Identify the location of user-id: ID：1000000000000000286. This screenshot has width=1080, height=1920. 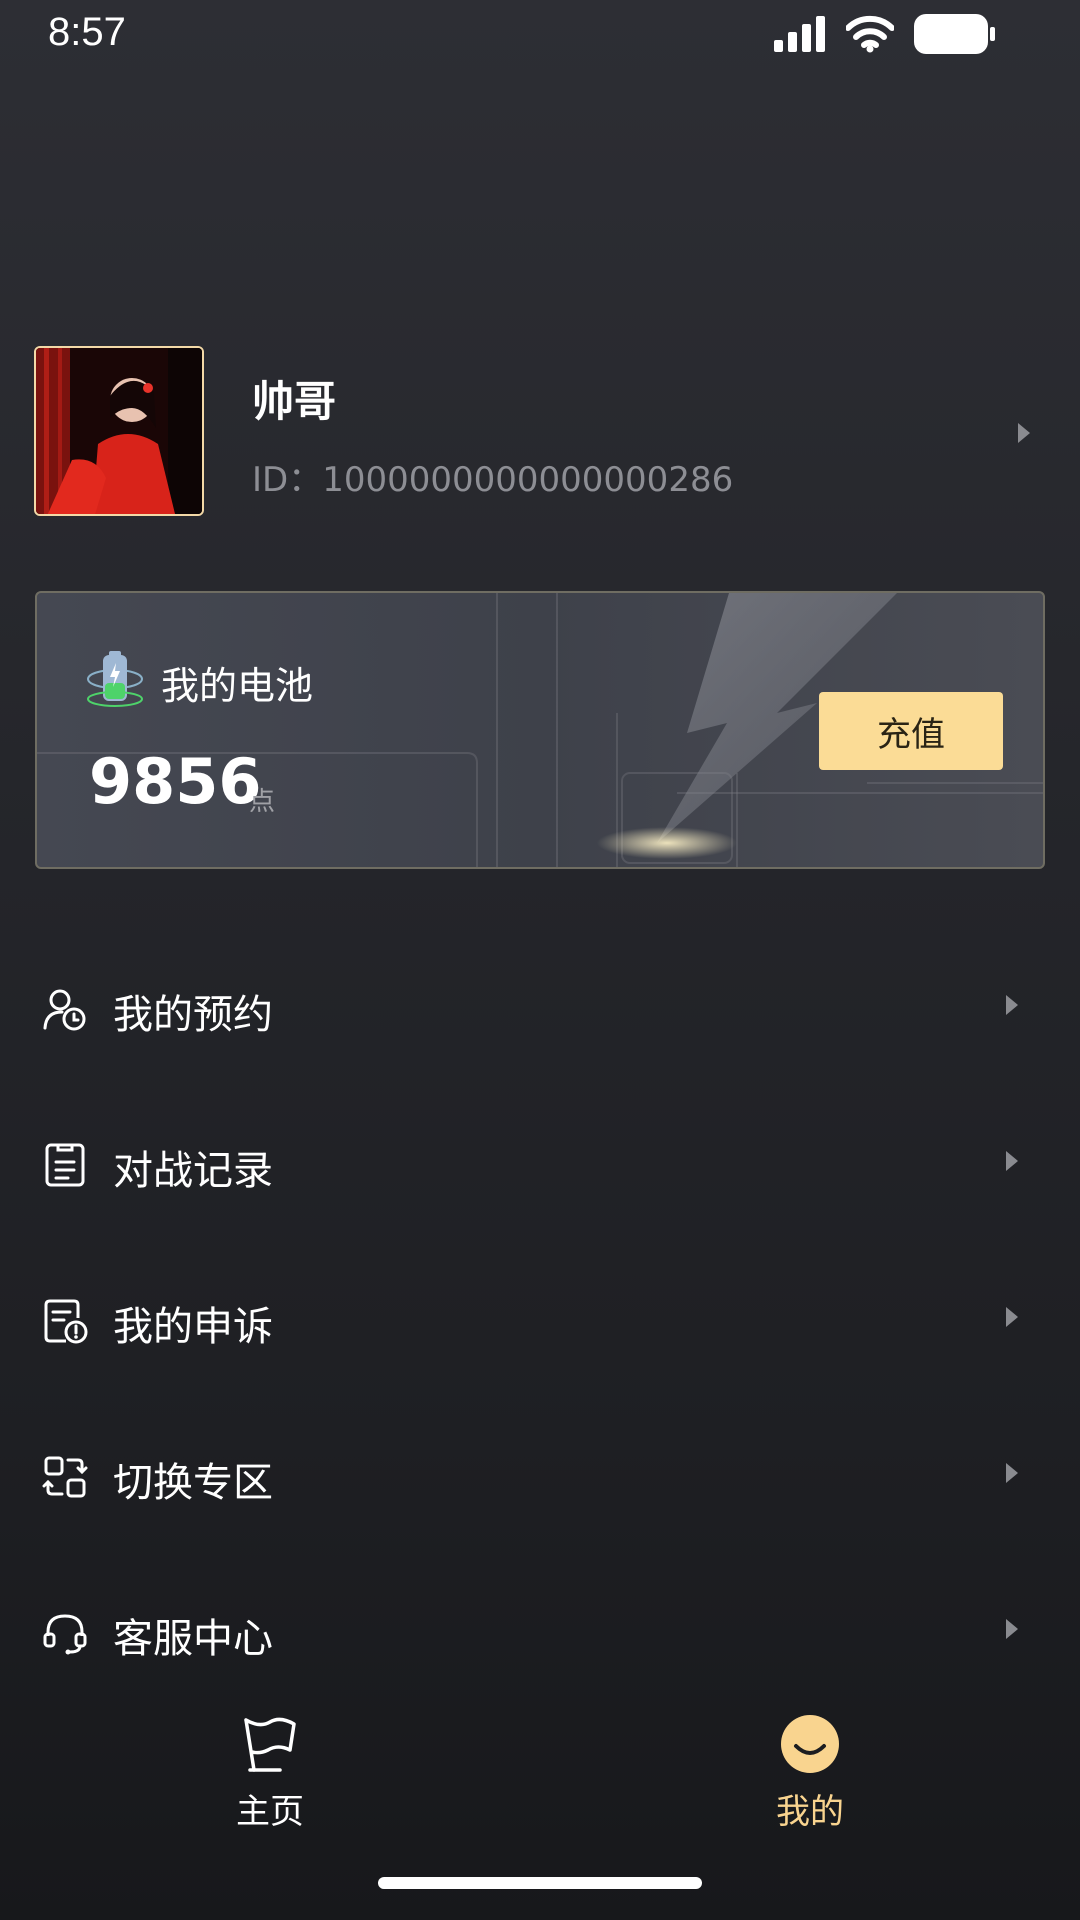
(493, 480).